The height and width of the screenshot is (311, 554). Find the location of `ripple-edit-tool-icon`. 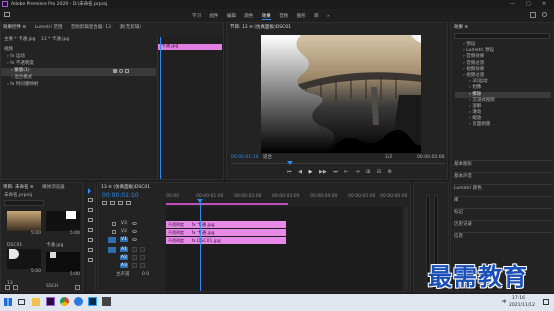

ripple-edit-tool-icon is located at coordinates (90, 210).